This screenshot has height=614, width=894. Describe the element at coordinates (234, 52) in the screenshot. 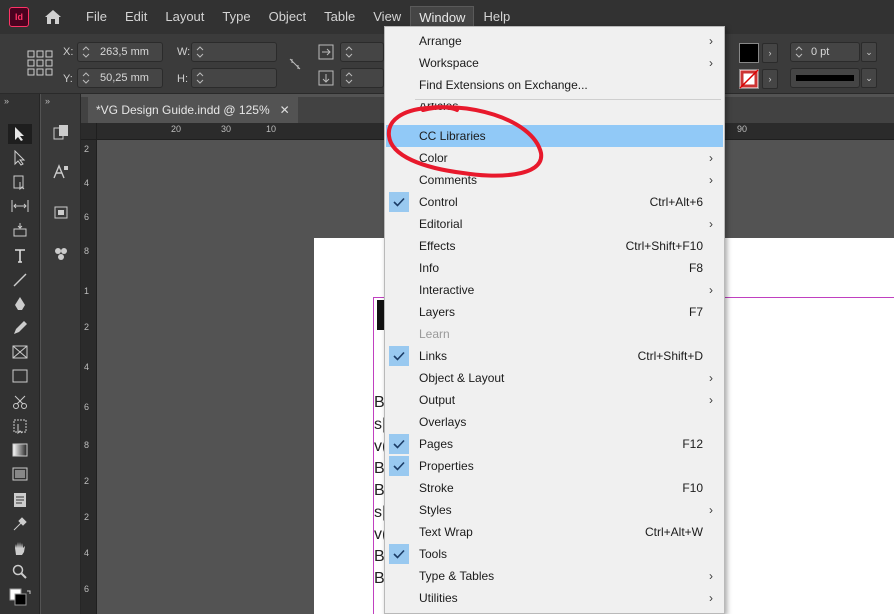

I see `w-field` at that location.